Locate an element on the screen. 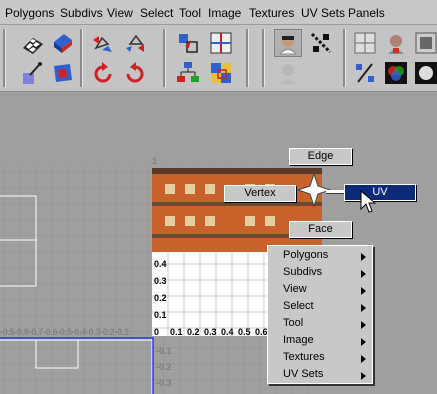  grid-snap-icon is located at coordinates (221, 43).